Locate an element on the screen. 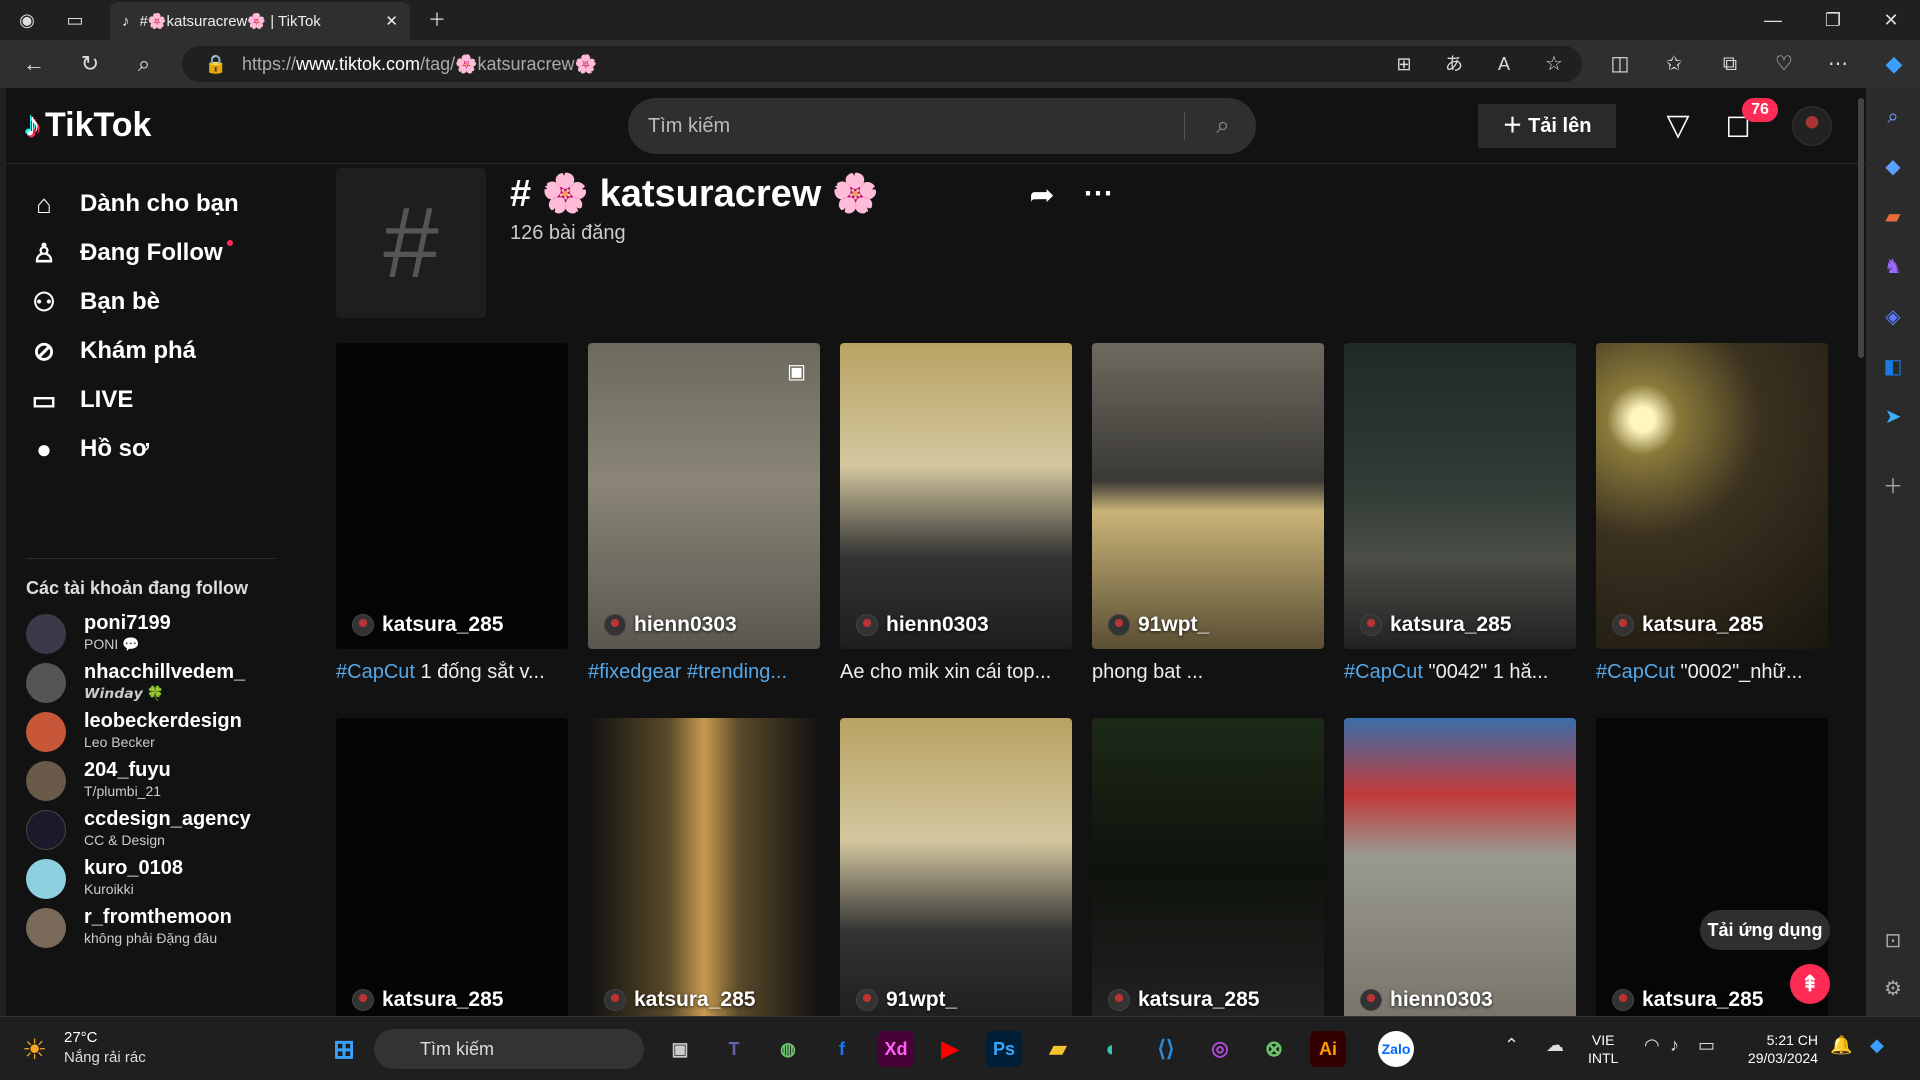  tiktok-logo: ♪ TikTok is located at coordinates (87, 125).